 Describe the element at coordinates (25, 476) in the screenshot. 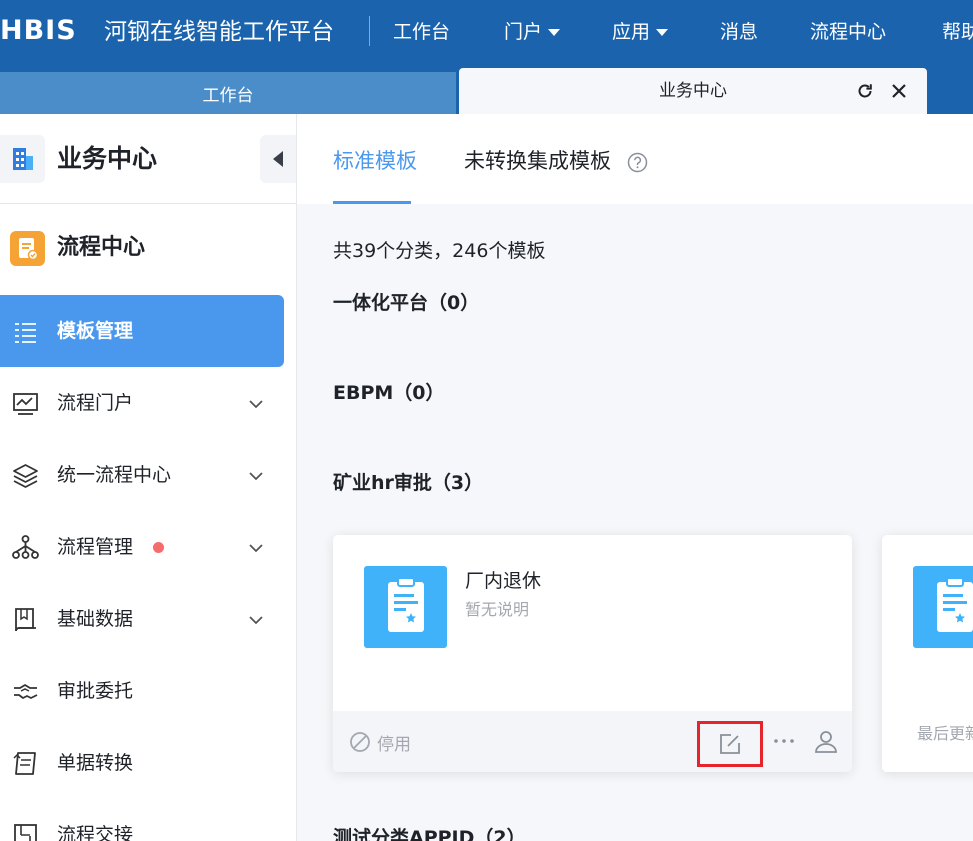

I see `layers-icon` at that location.